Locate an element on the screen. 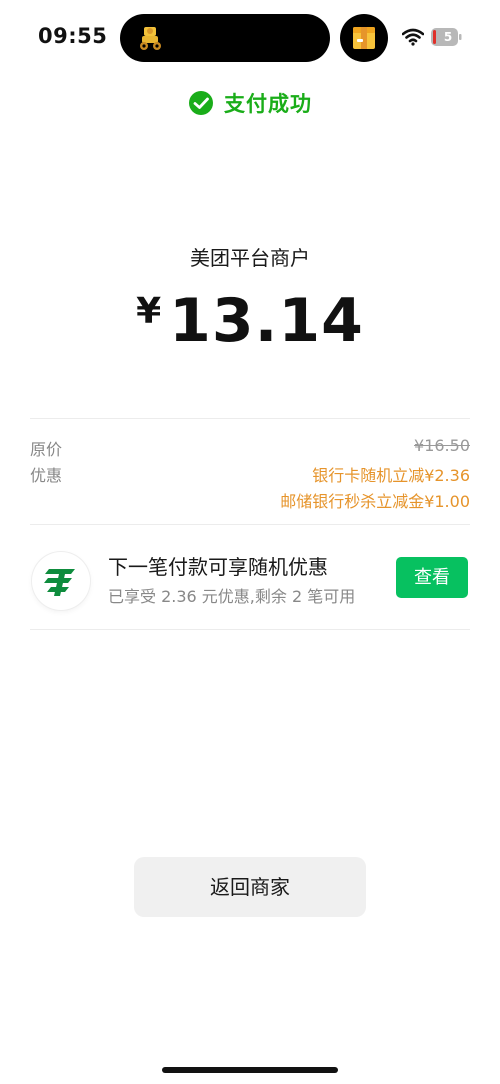 This screenshot has width=500, height=1084. dynamic-island is located at coordinates (225, 38).